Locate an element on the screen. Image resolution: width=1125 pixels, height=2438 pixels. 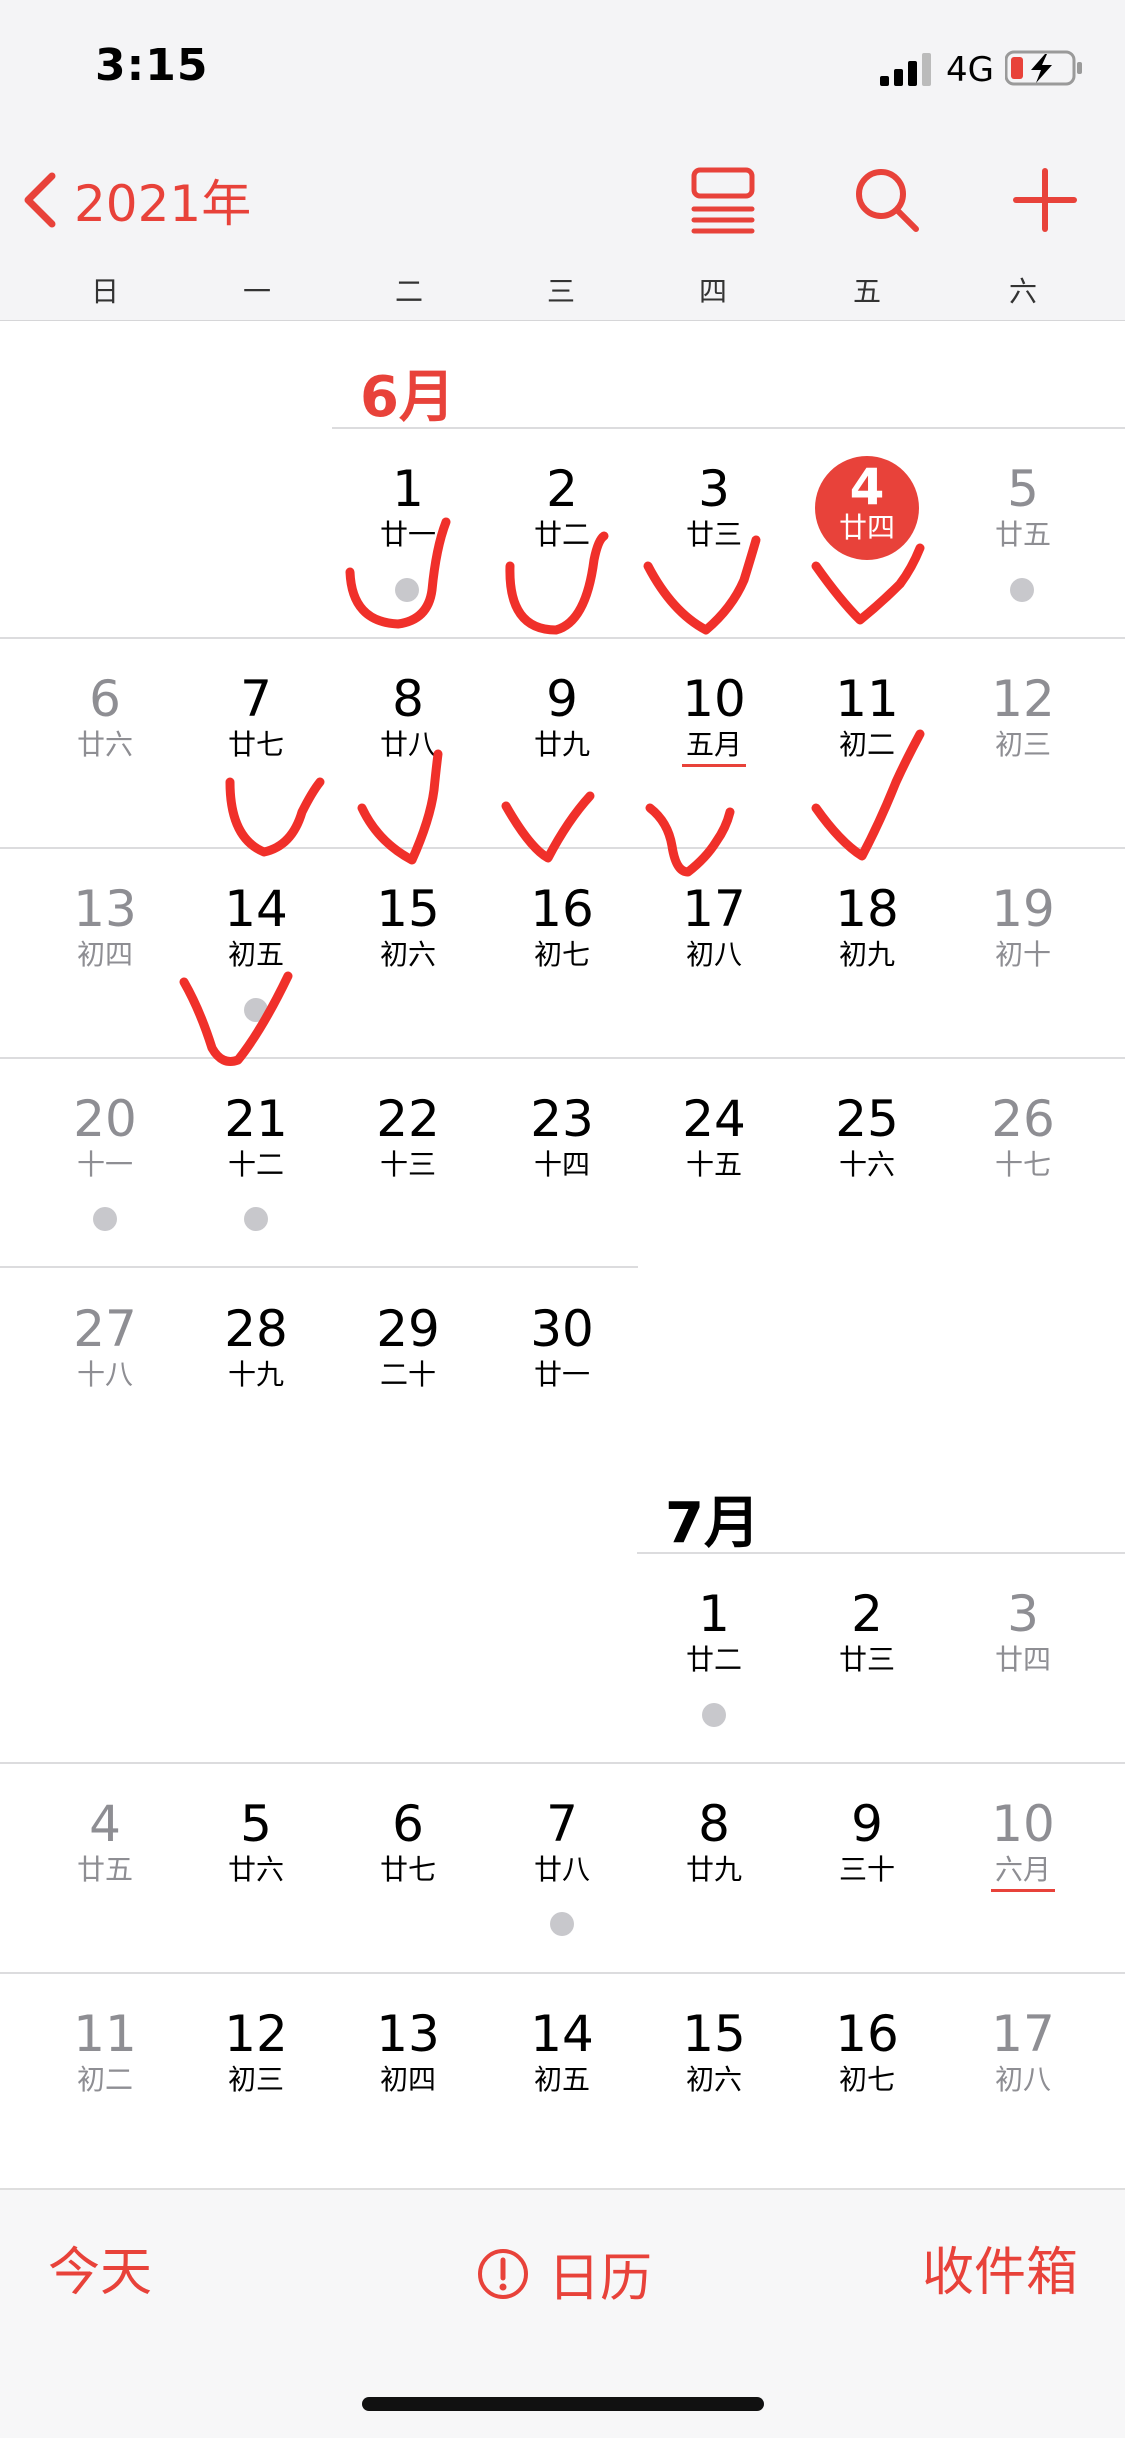
home-indicator is located at coordinates (563, 2404).